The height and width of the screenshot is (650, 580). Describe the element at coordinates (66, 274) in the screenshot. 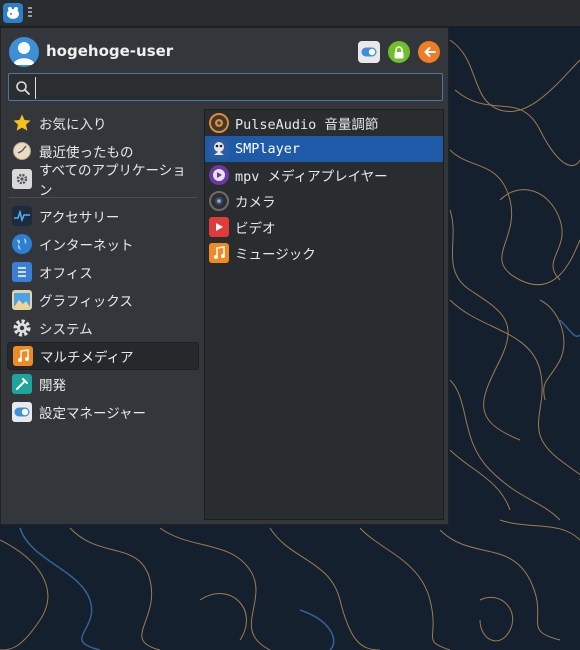

I see `category-label: オフィス` at that location.